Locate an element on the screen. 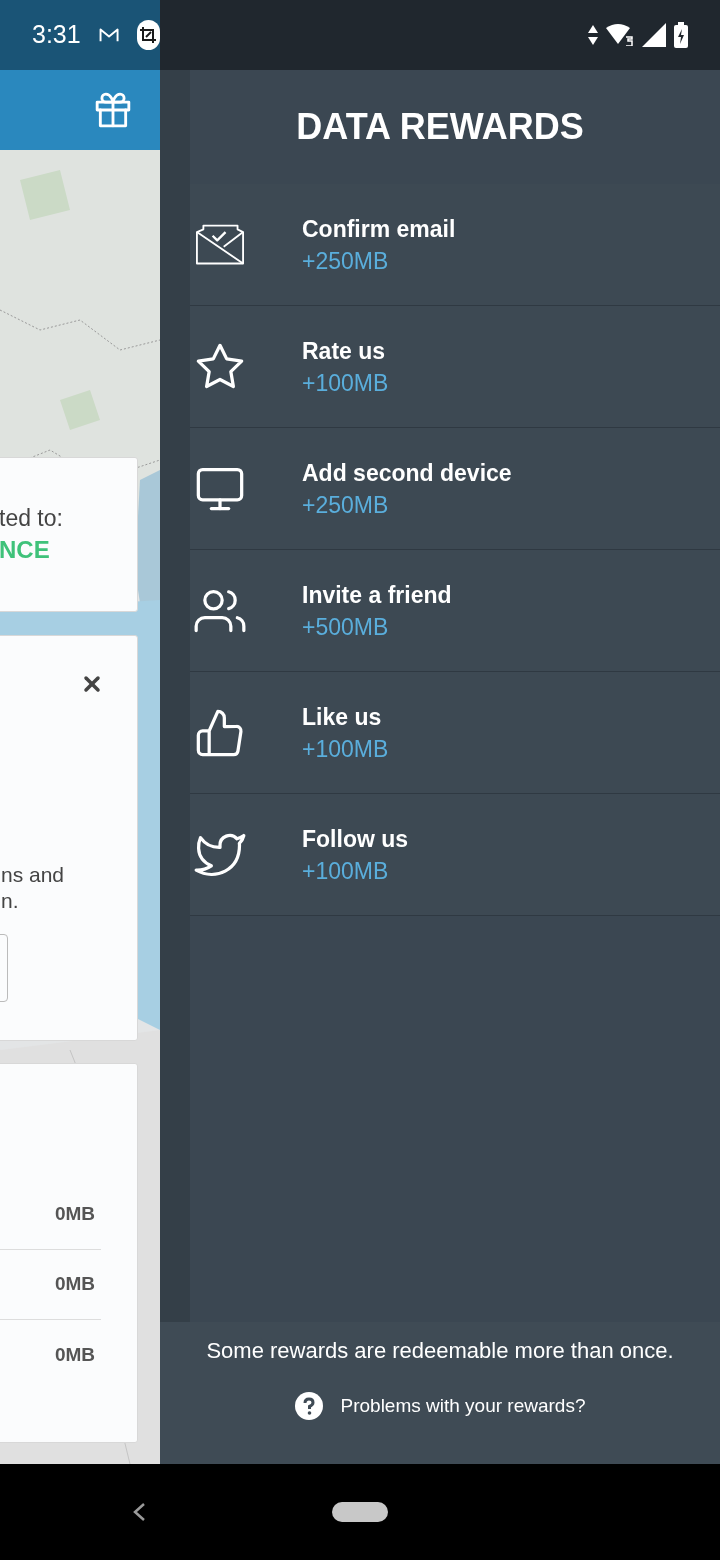  reward-label: Add second device is located at coordinates (407, 473).